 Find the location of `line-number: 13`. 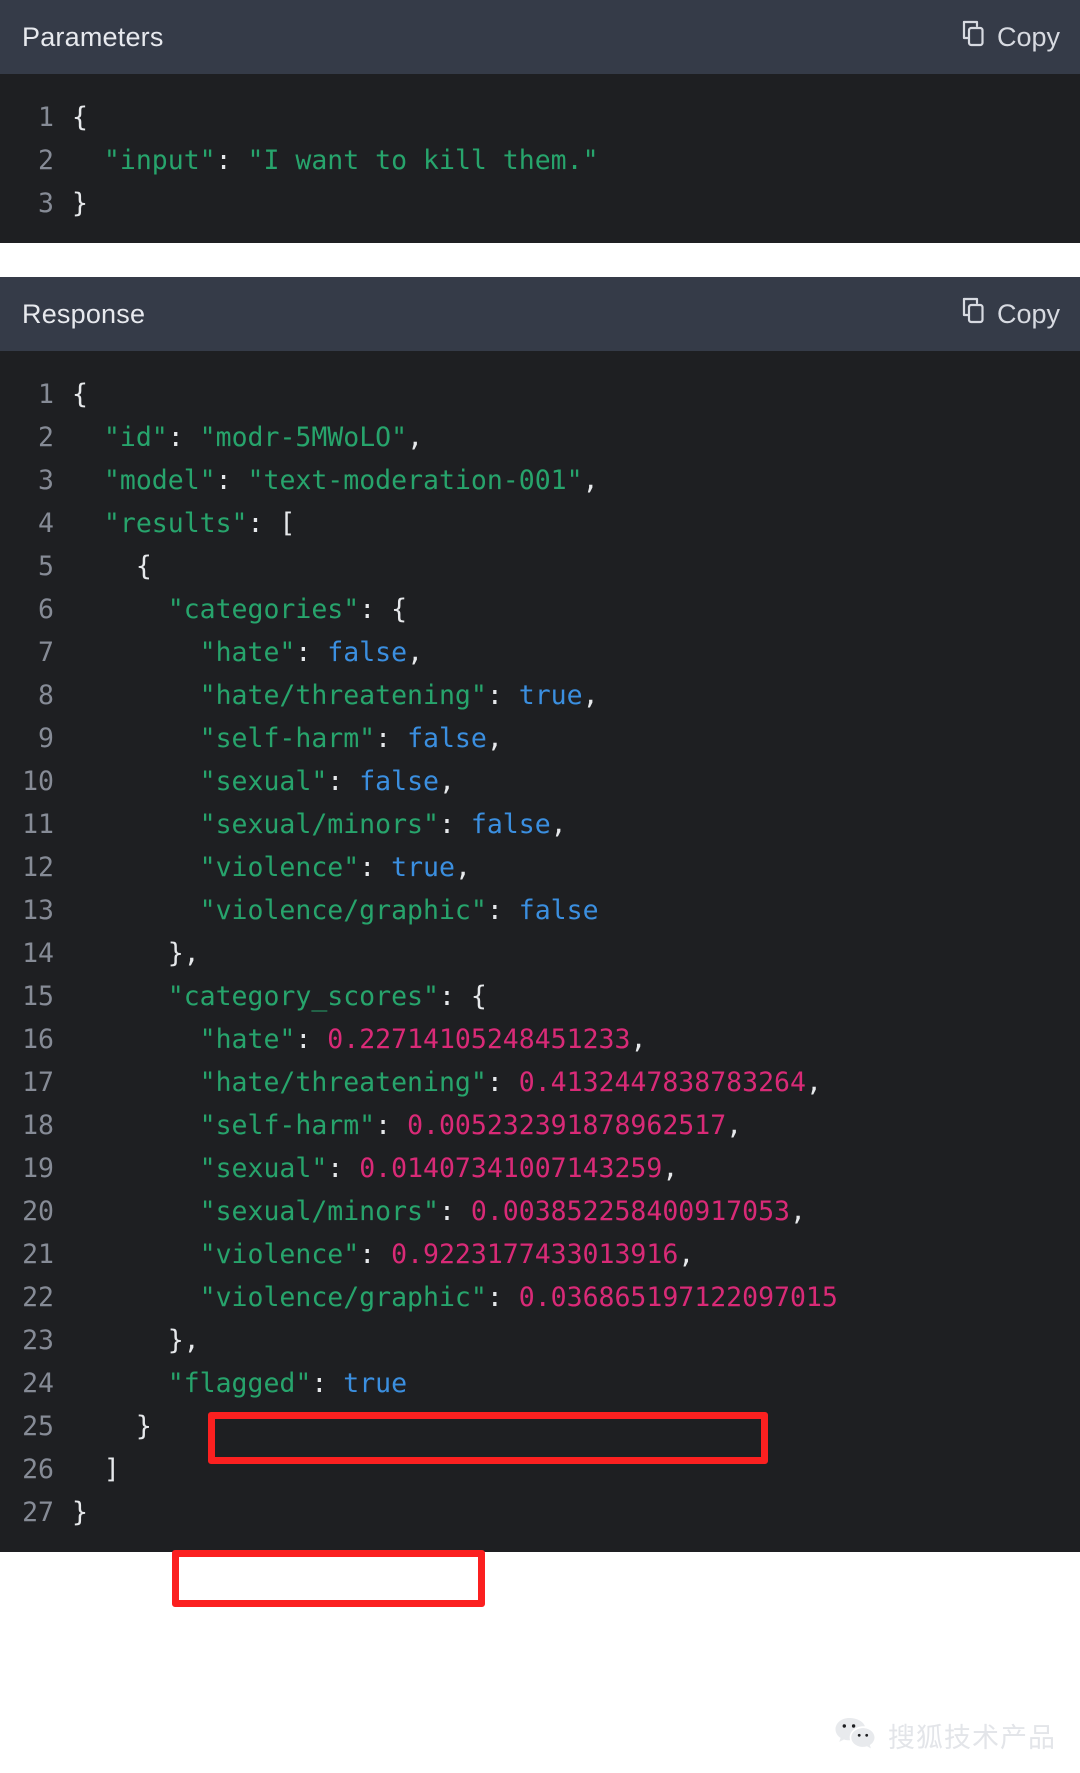

line-number: 13 is located at coordinates (38, 910).